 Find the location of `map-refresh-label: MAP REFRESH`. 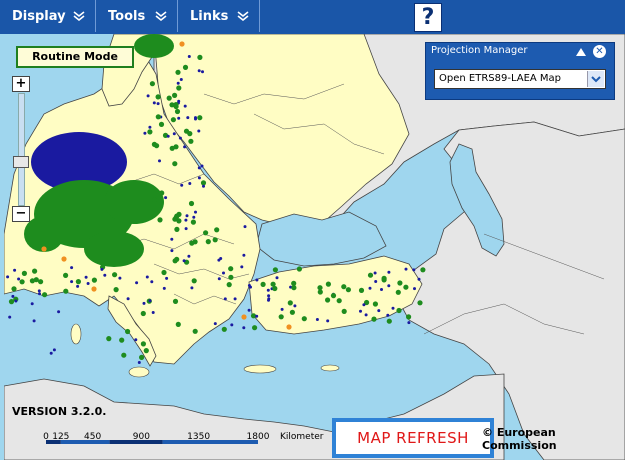

map-refresh-label: MAP REFRESH is located at coordinates (413, 438).